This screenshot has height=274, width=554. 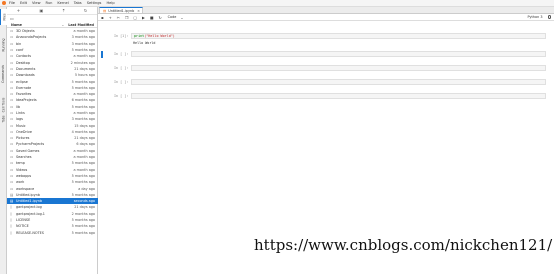 I want to click on file-name: Videos, so click(x=22, y=169).